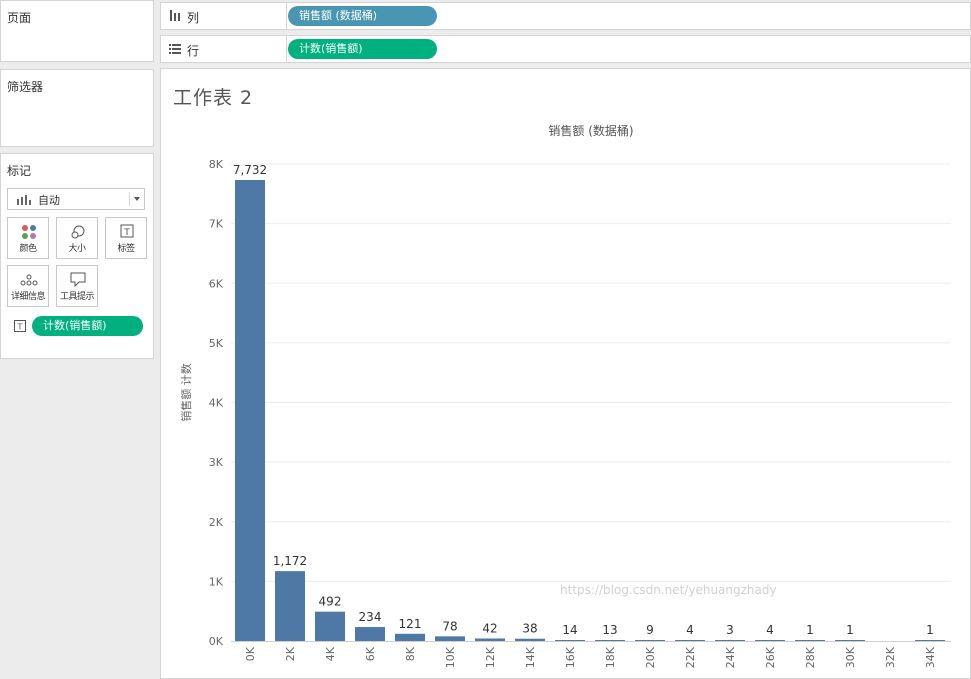 This screenshot has width=971, height=679. I want to click on x-tick-label: 30K, so click(850, 657).